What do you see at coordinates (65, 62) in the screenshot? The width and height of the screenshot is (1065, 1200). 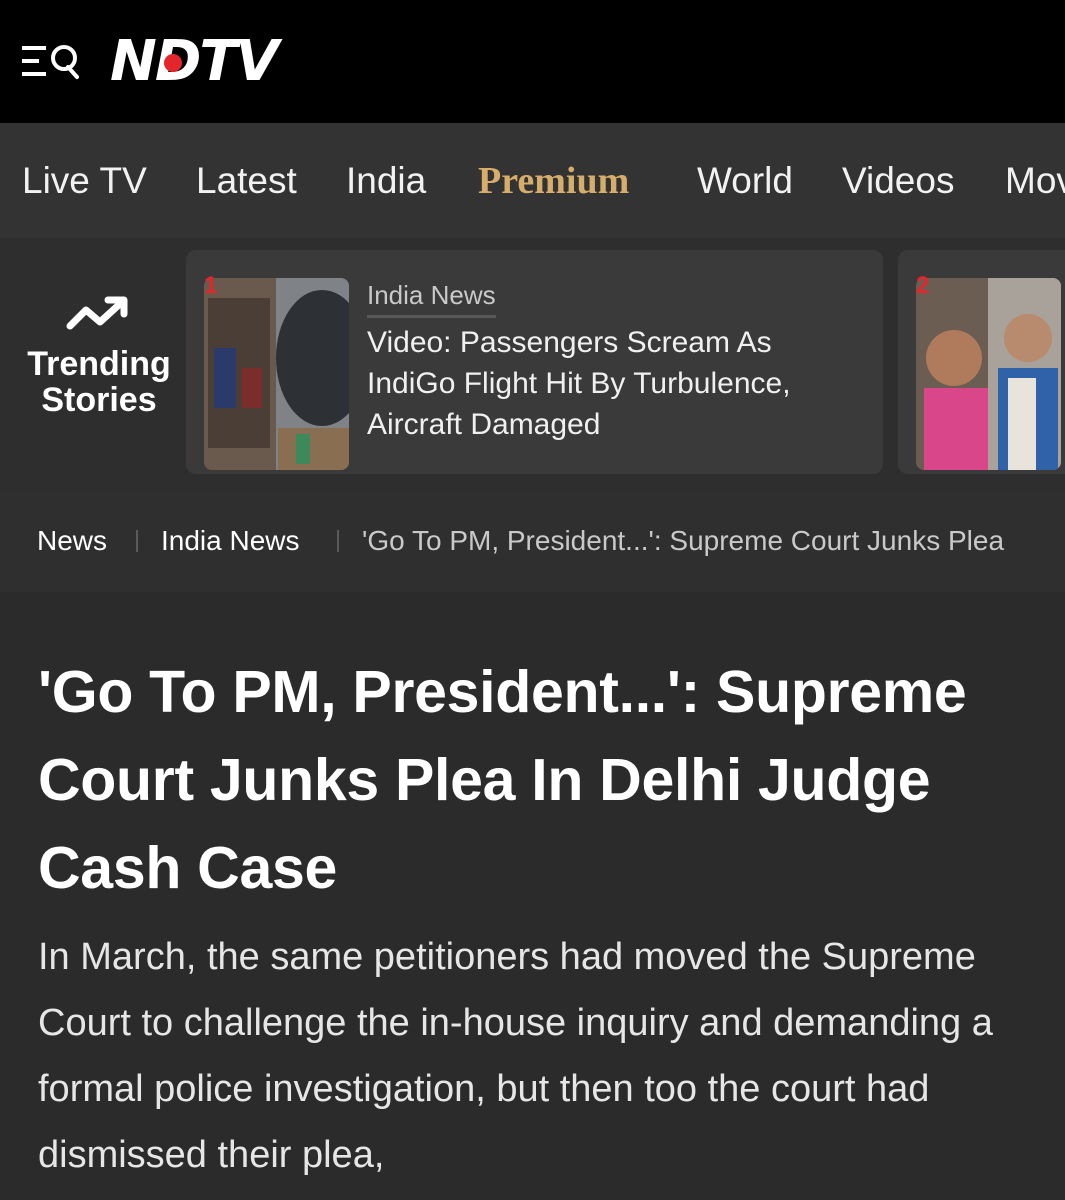 I see `search-icon` at bounding box center [65, 62].